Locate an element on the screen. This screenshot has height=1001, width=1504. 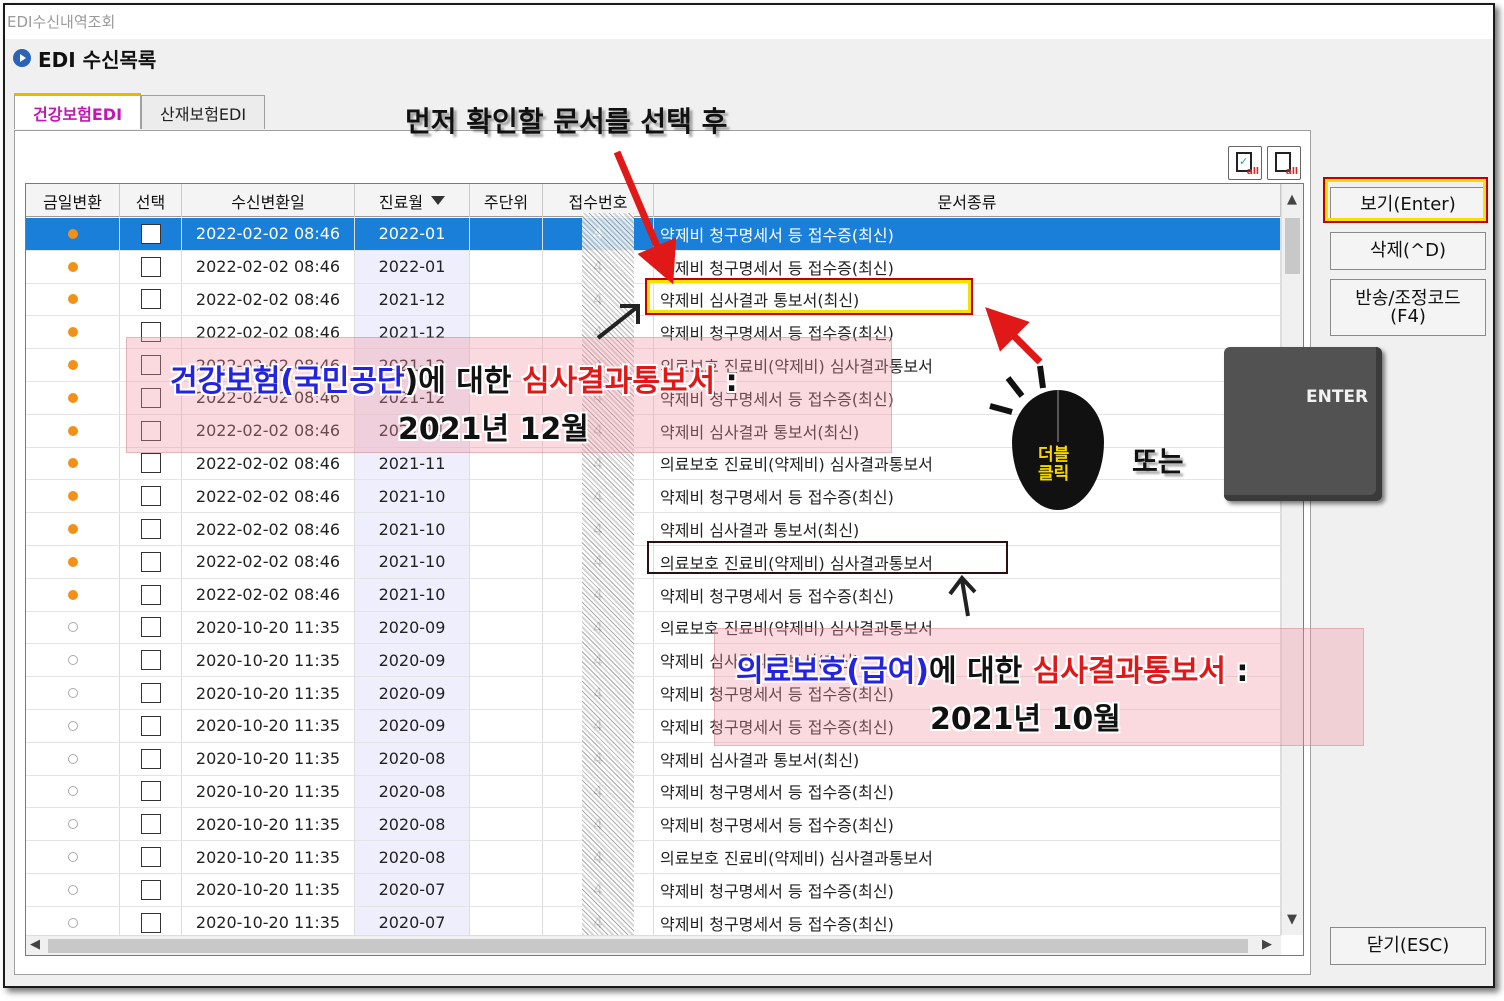
col-today-converted: 금일변환 is located at coordinates (73, 200).